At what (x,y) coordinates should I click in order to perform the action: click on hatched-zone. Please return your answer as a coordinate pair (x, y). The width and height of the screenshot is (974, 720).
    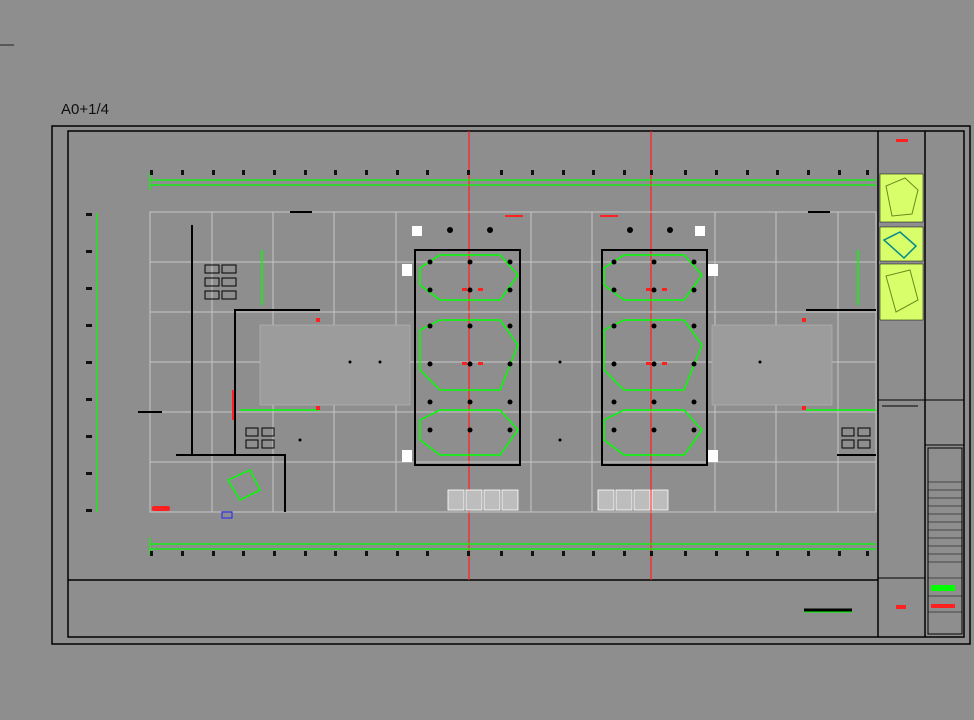
    Looking at the image, I should click on (546, 365).